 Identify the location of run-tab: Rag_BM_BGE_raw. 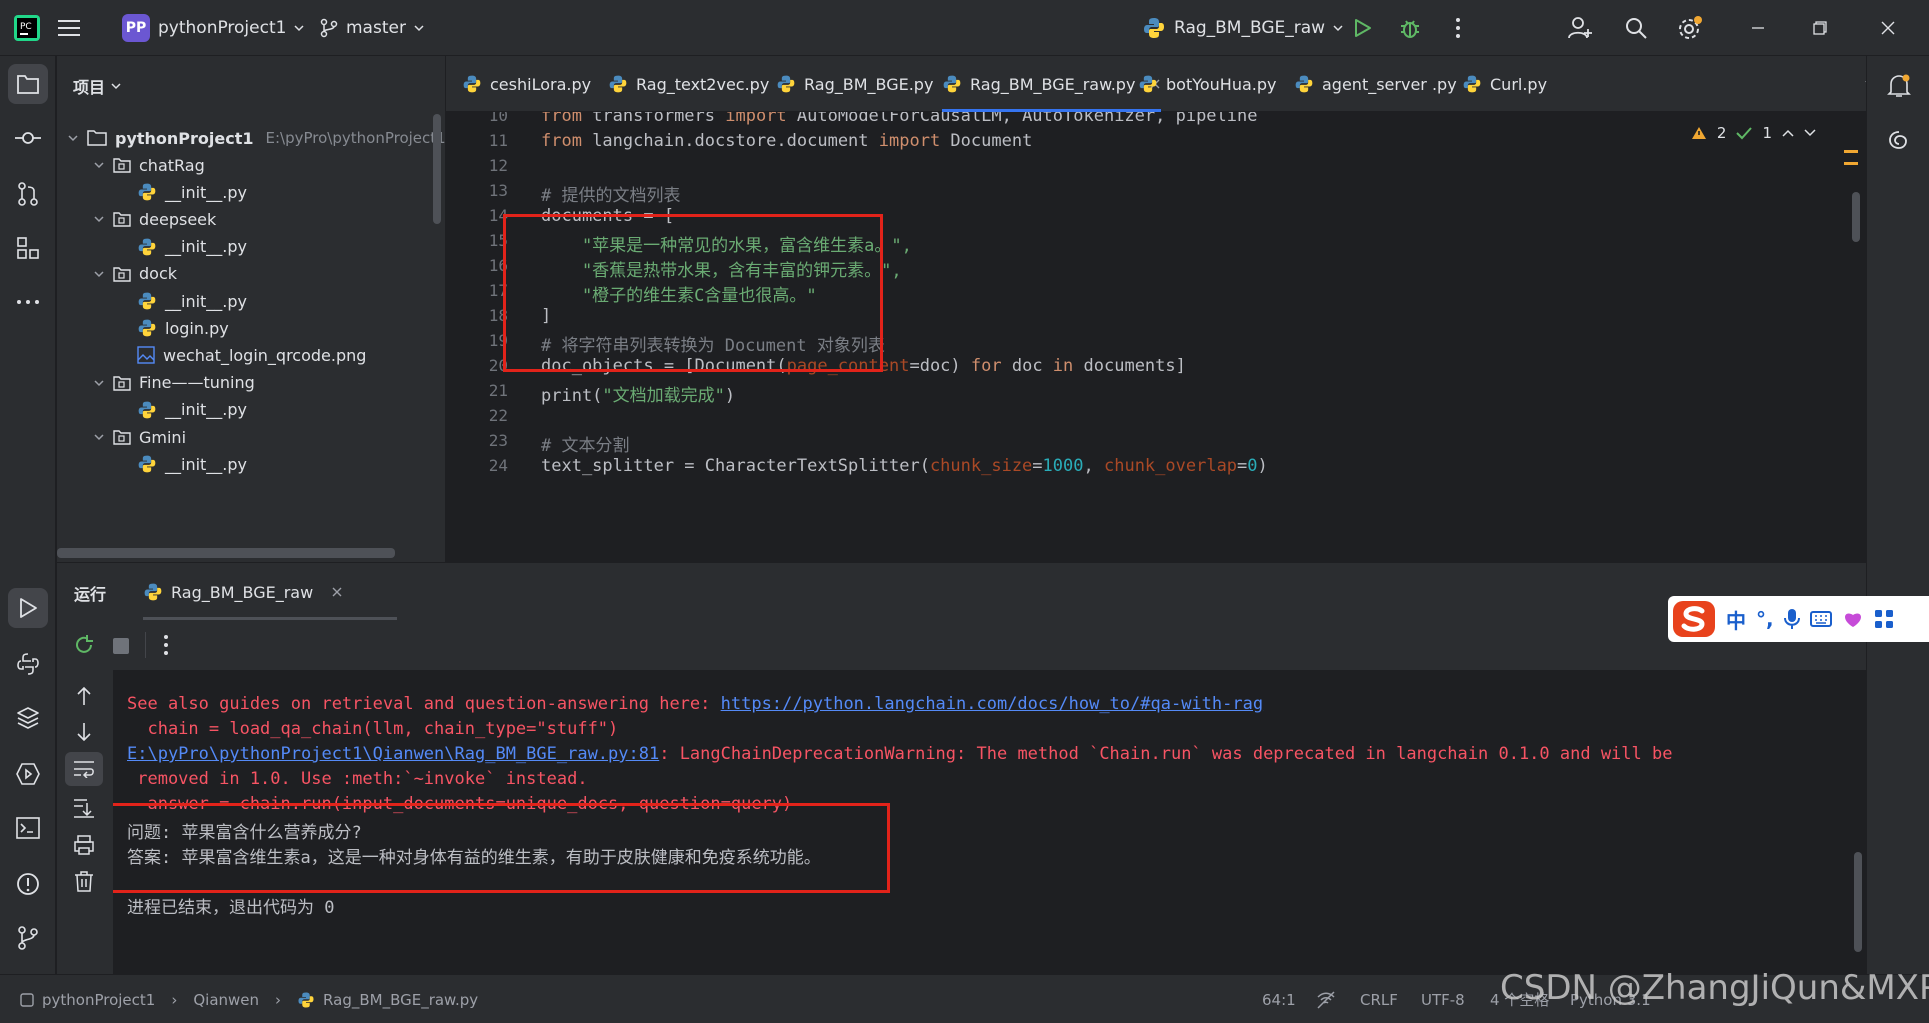
(243, 592).